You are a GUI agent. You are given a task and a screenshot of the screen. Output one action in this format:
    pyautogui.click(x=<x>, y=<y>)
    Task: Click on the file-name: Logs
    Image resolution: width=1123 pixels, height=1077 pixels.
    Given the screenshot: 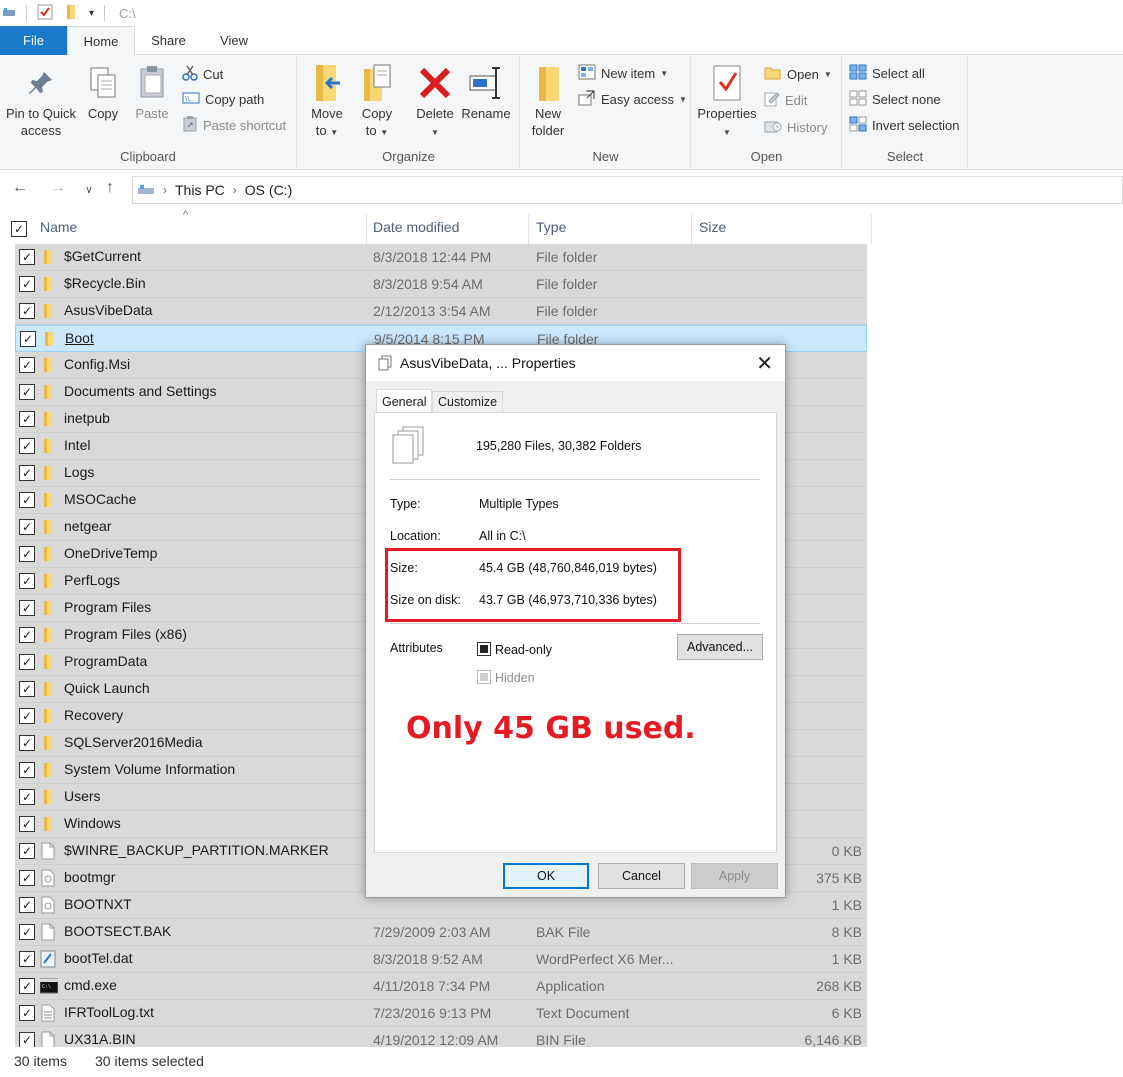 What is the action you would take?
    pyautogui.click(x=79, y=472)
    